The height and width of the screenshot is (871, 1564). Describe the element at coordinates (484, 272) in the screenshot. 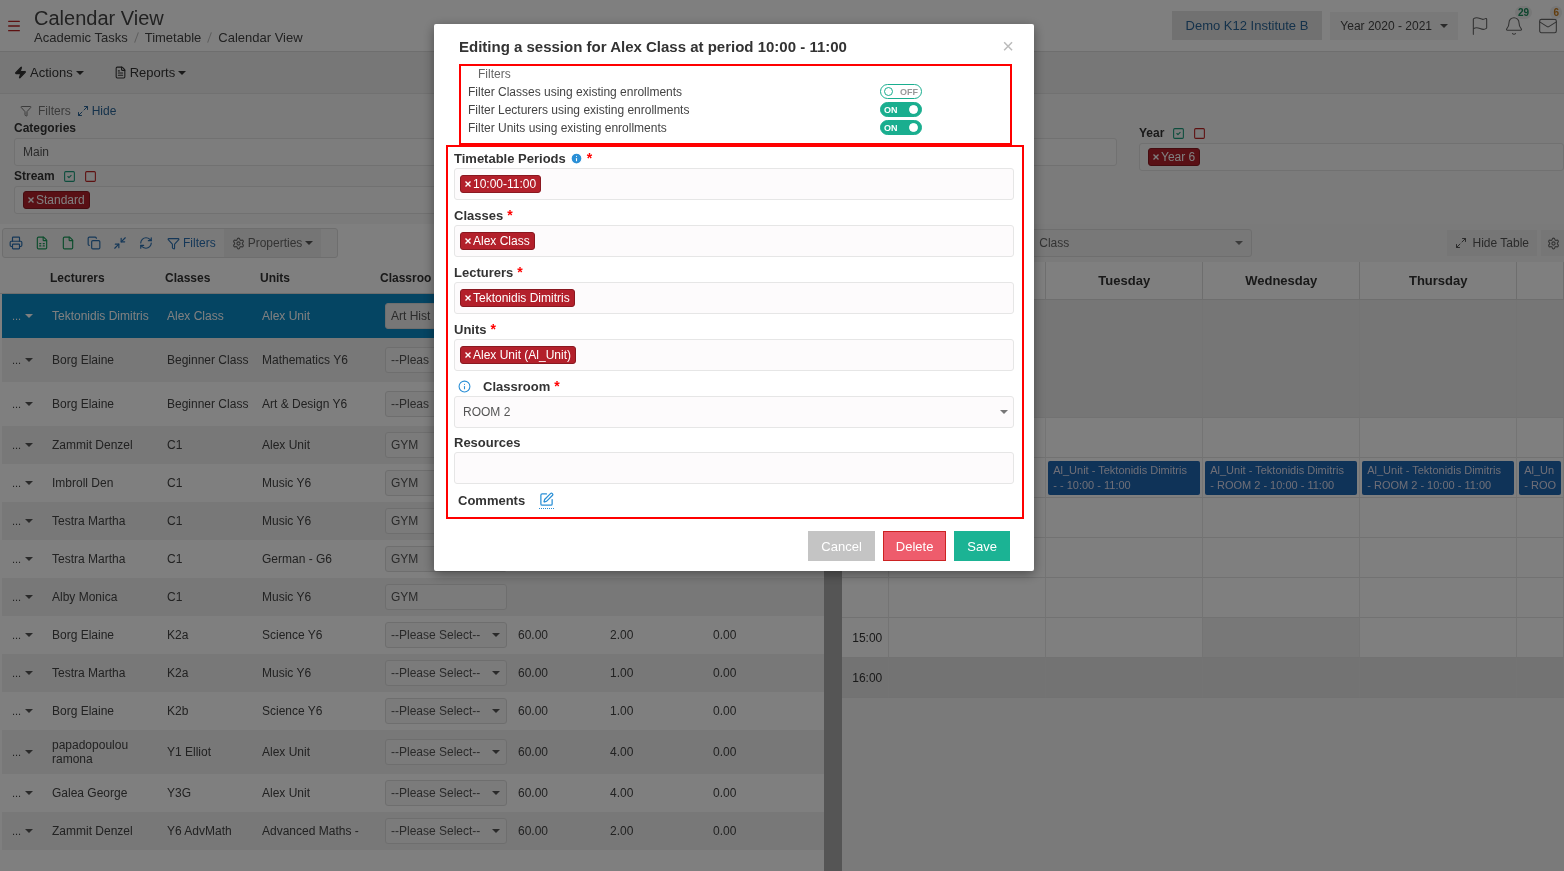

I see `field-label: Lecturers` at that location.